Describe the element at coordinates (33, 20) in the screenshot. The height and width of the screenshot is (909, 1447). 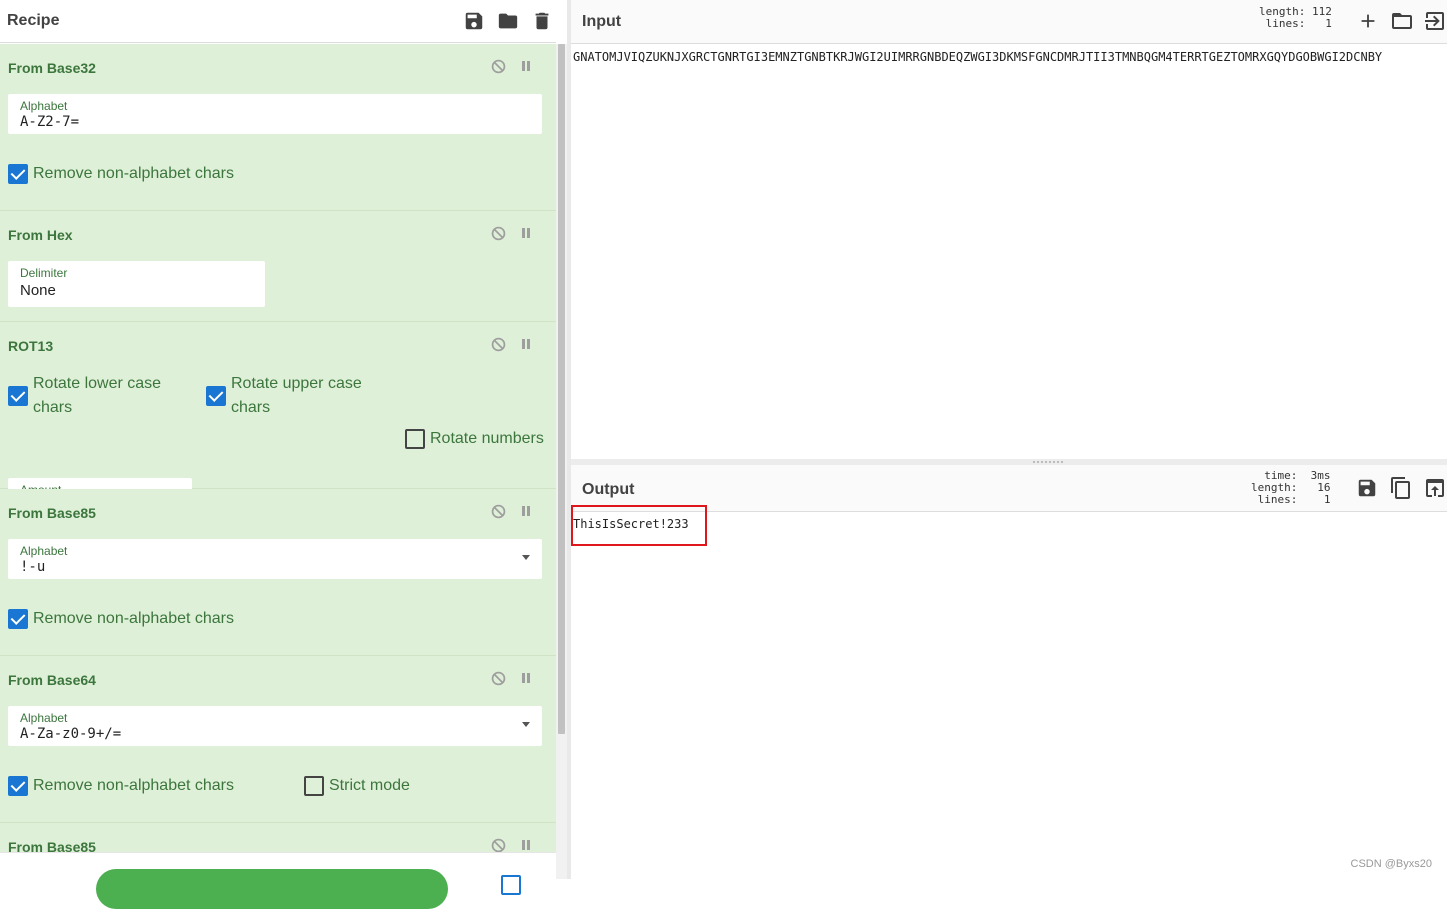
I see `recipe-title: Recipe` at that location.